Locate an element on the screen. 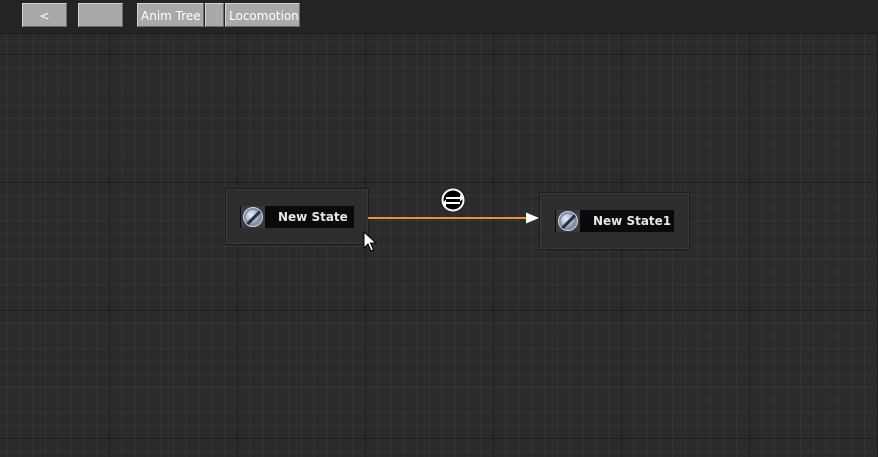 The width and height of the screenshot is (878, 457). toolbar: < Anim Tree Locomotion is located at coordinates (439, 17).